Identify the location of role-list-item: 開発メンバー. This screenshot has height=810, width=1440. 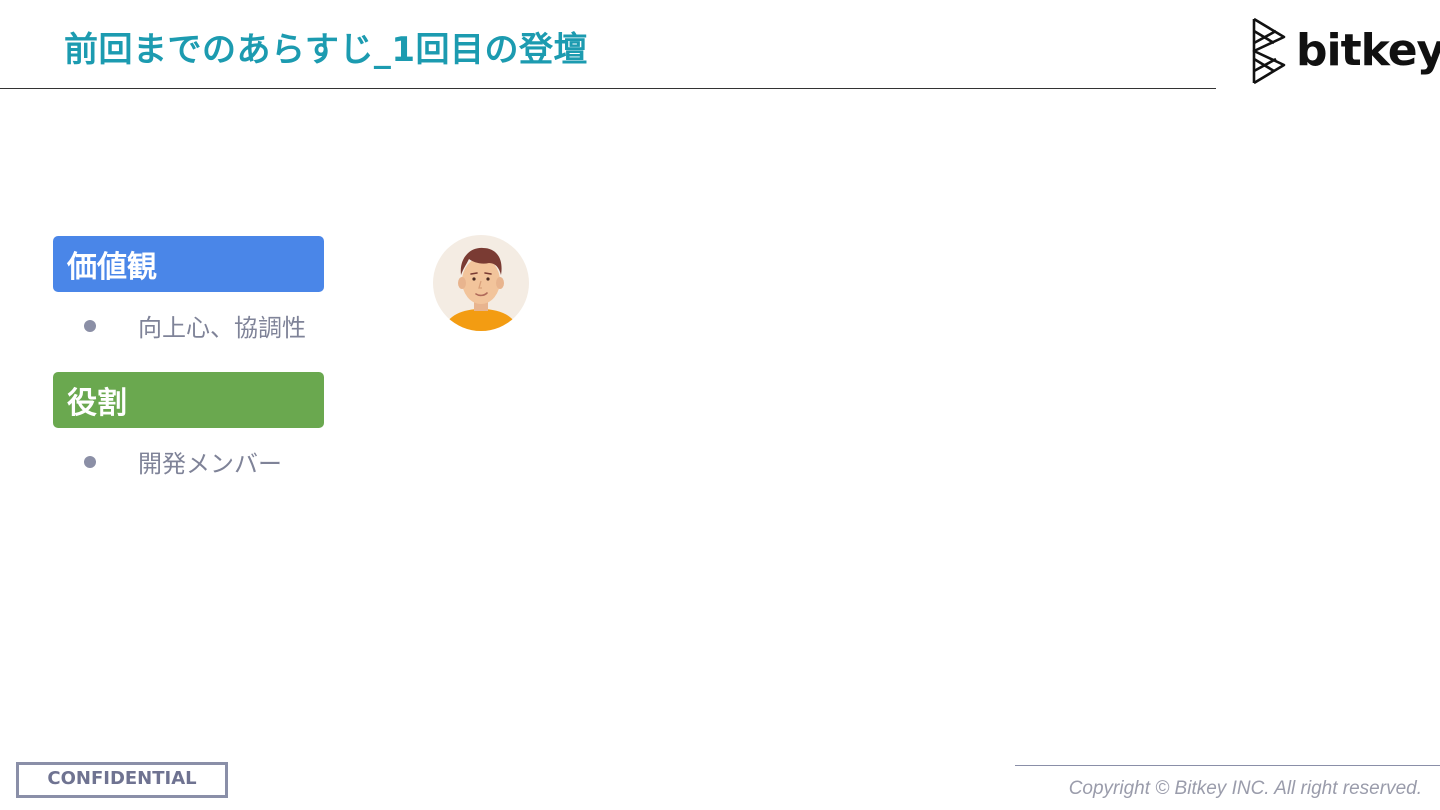
(183, 461).